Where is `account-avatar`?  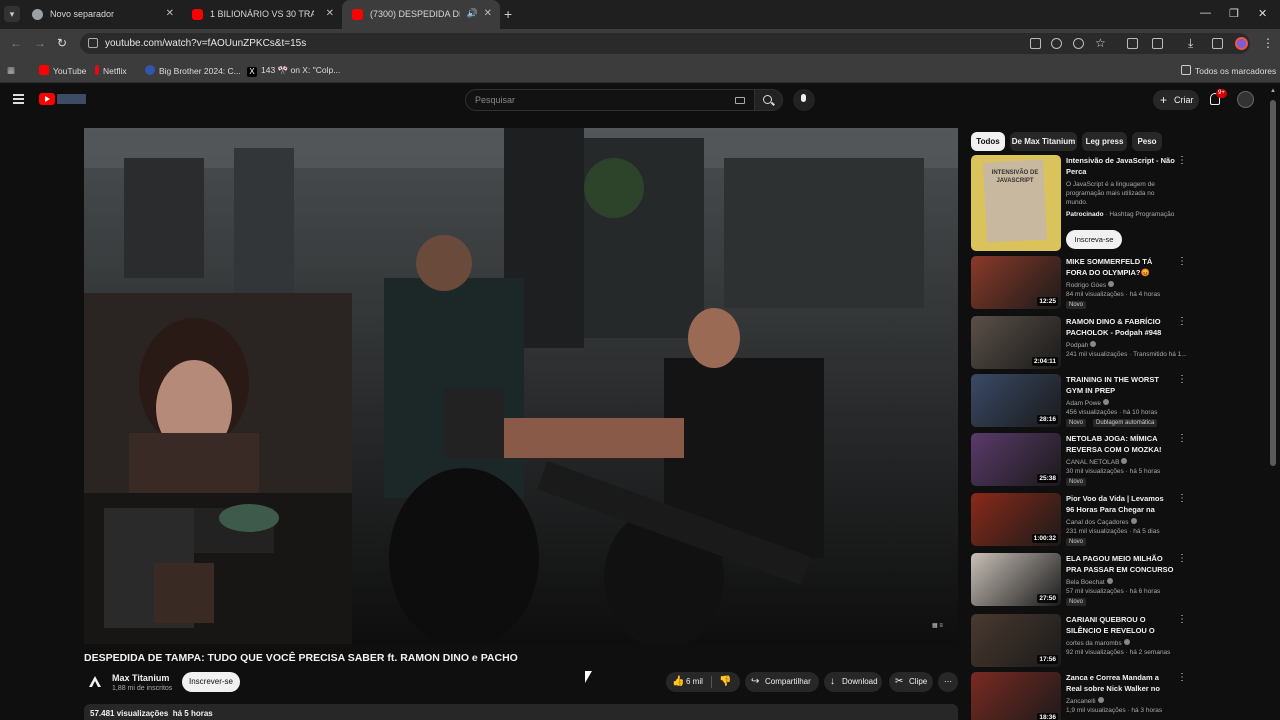
account-avatar is located at coordinates (1245, 99).